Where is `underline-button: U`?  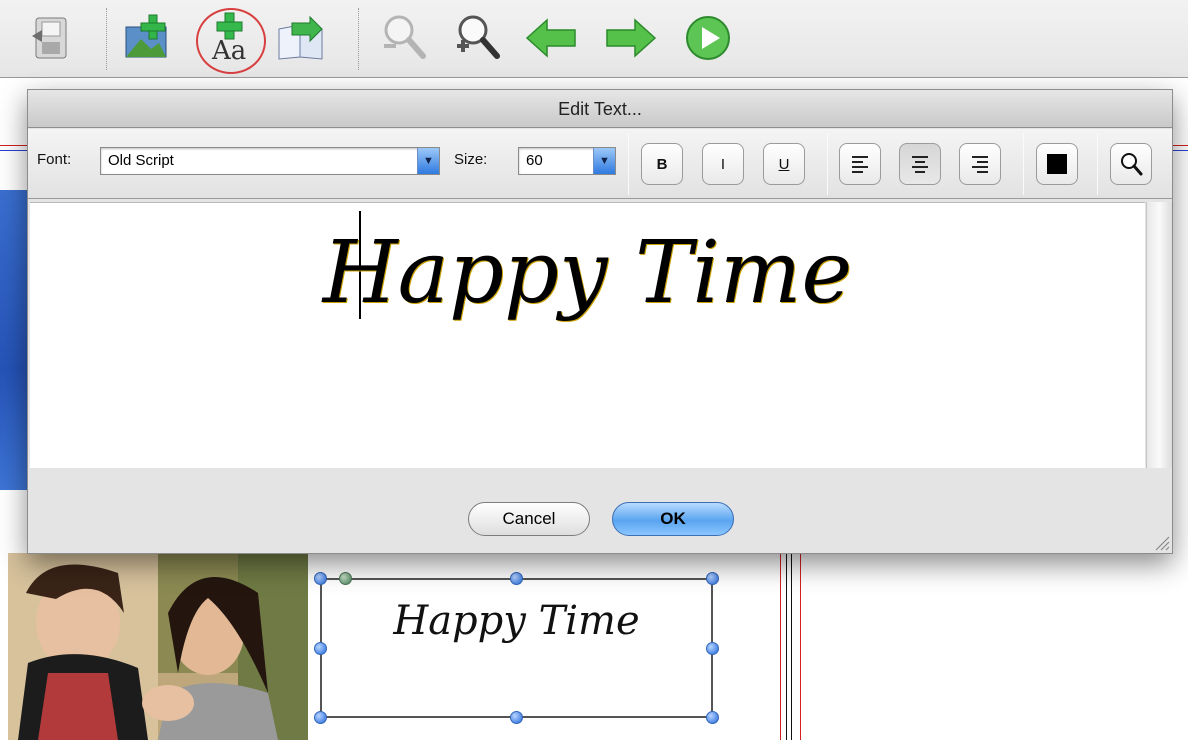 underline-button: U is located at coordinates (784, 164).